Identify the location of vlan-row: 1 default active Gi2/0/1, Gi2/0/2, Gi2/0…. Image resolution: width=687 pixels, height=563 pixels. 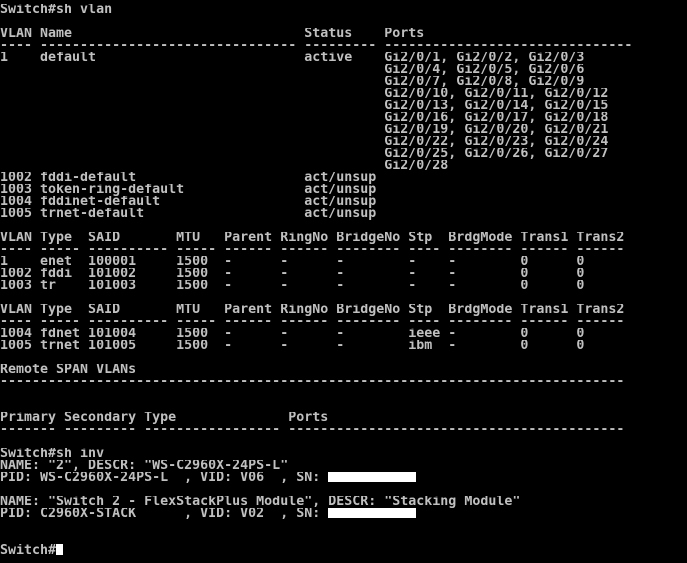
(292, 58).